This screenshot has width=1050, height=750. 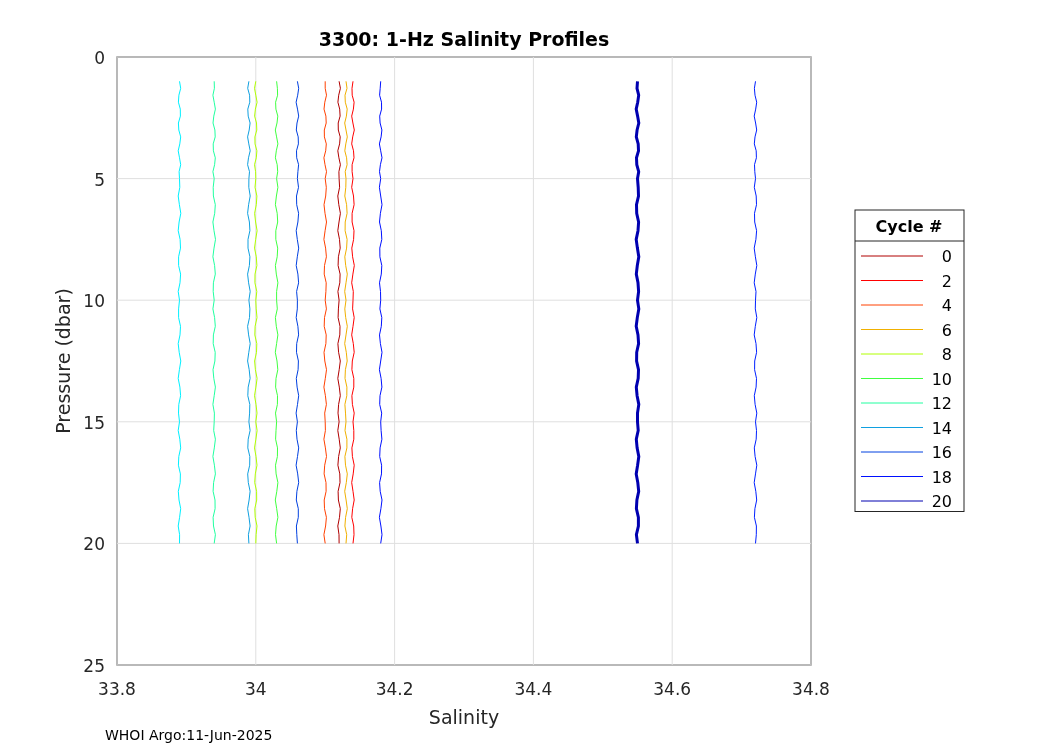 I want to click on y-tick-label: 0, so click(x=99, y=58).